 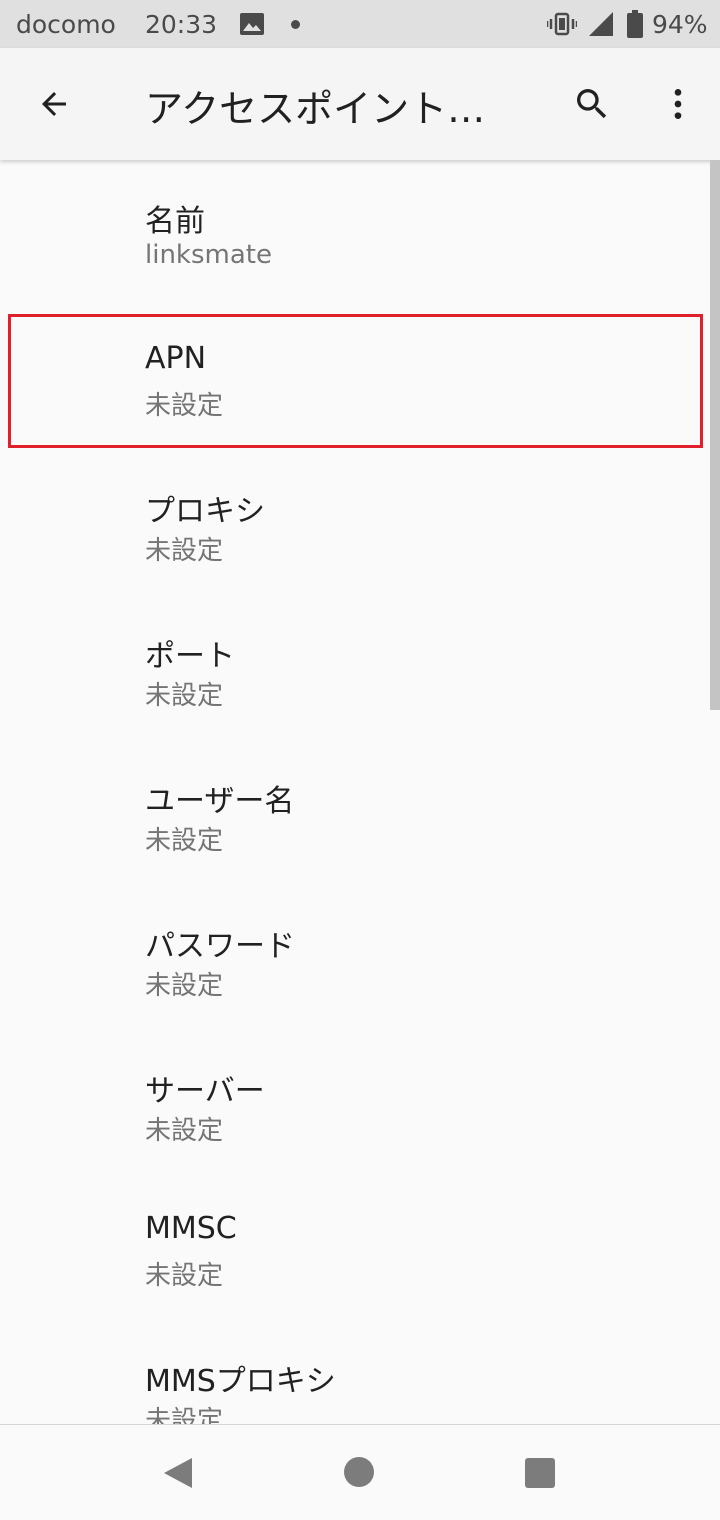 I want to click on list-item-port: ポート 未設定, so click(x=360, y=667).